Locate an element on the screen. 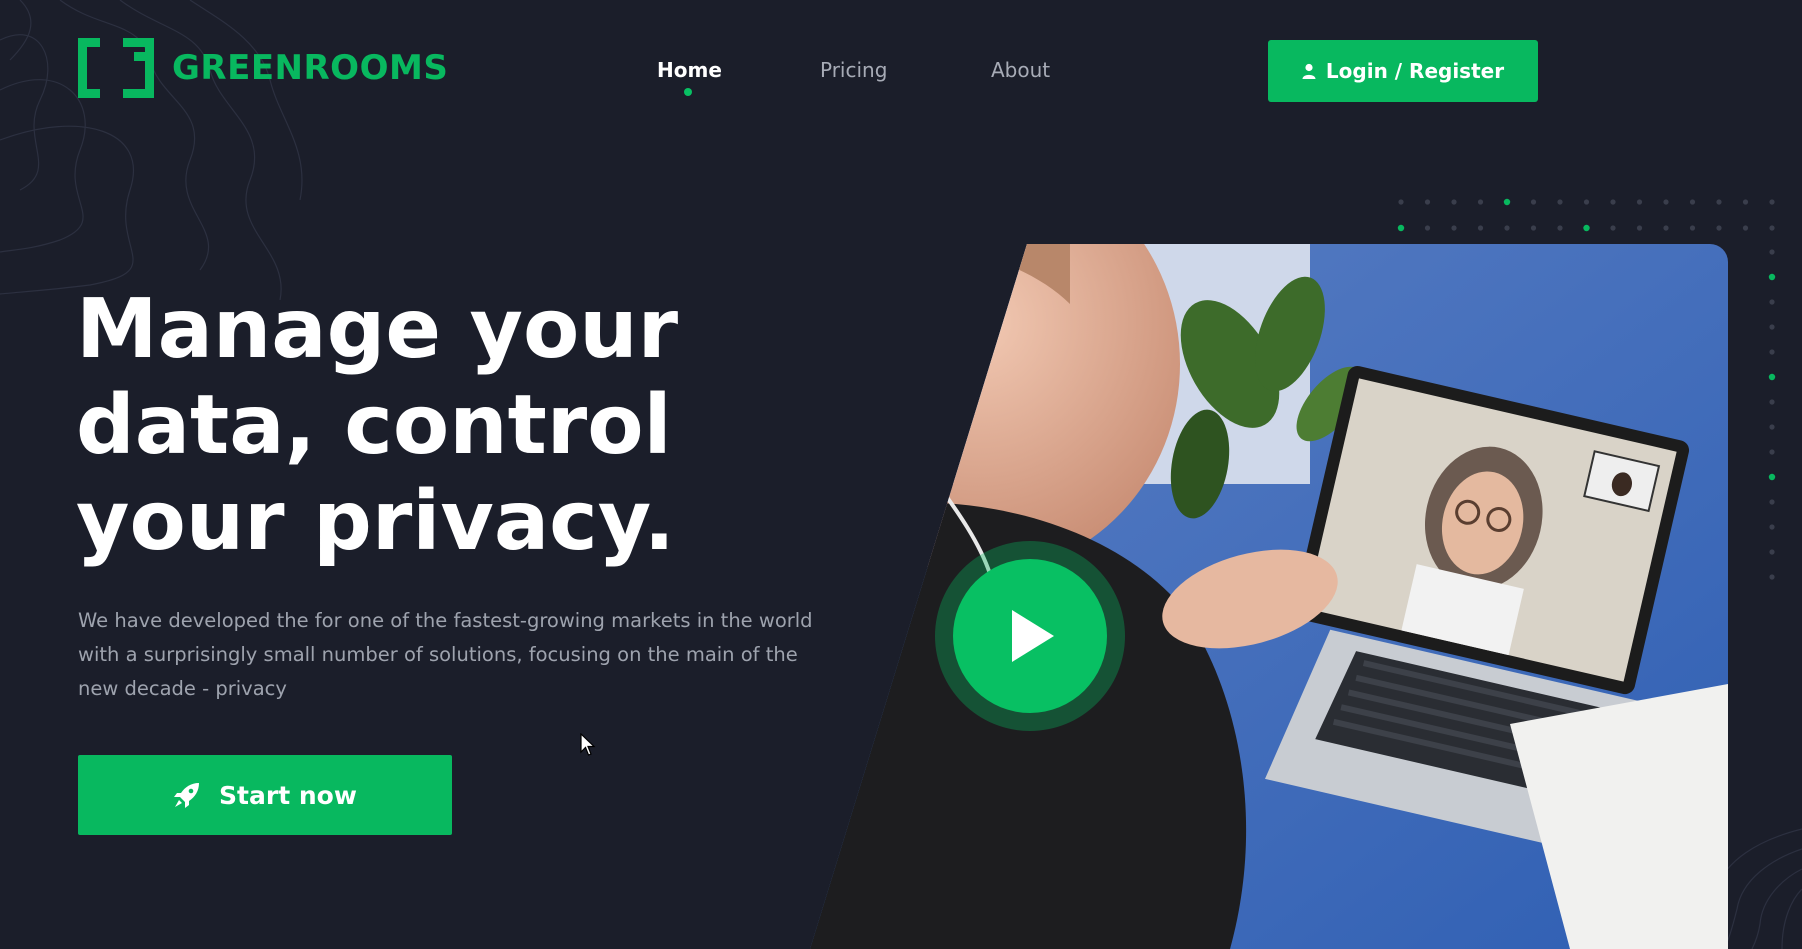 Image resolution: width=1802 pixels, height=949 pixels. nav-item-pricing: Pricing is located at coordinates (853, 70).